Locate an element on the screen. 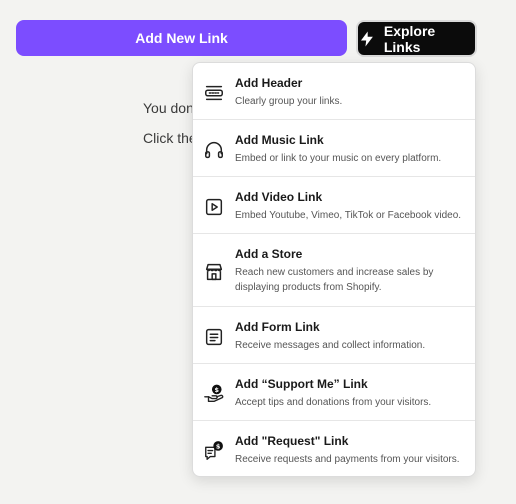 This screenshot has height=504, width=516. explore-links-label: Explore Links is located at coordinates (409, 38).